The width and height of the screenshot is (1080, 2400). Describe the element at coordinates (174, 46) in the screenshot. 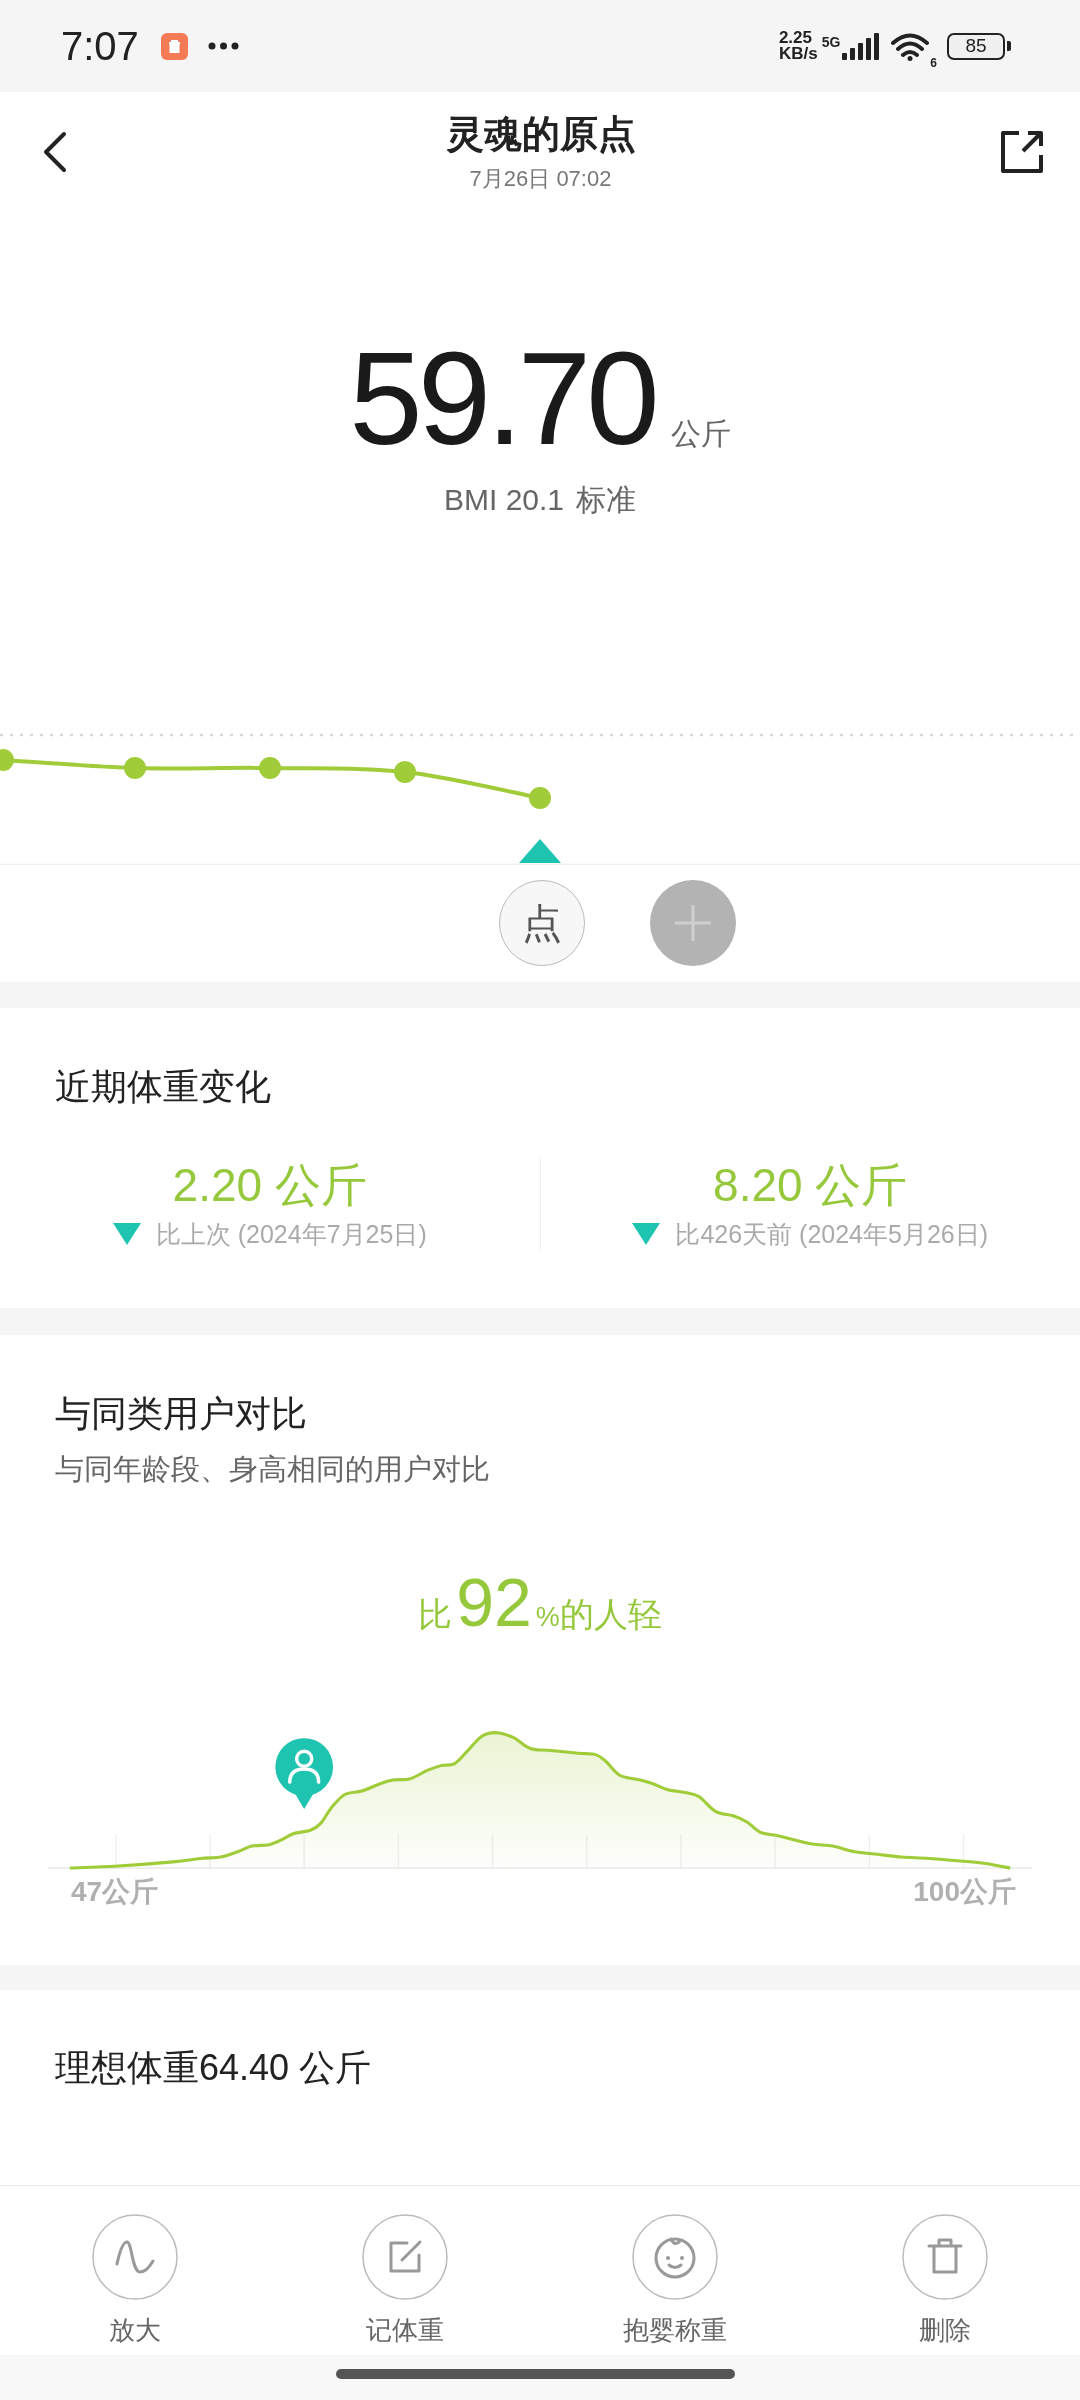

I see `app-notification-icon` at that location.